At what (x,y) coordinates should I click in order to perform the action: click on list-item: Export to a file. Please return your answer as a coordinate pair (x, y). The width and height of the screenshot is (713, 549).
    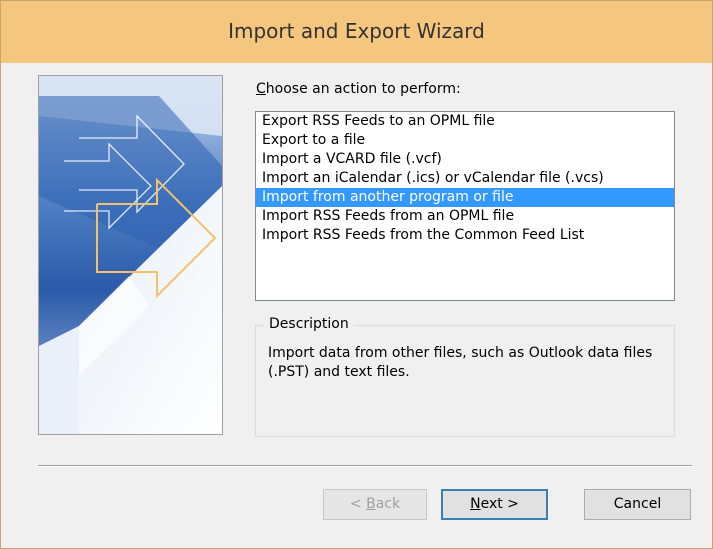
    Looking at the image, I should click on (465, 140).